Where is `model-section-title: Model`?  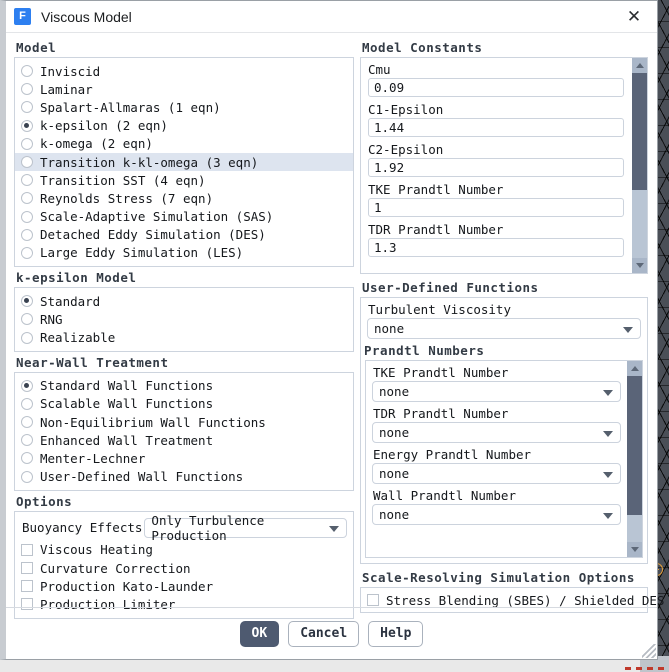 model-section-title: Model is located at coordinates (36, 47).